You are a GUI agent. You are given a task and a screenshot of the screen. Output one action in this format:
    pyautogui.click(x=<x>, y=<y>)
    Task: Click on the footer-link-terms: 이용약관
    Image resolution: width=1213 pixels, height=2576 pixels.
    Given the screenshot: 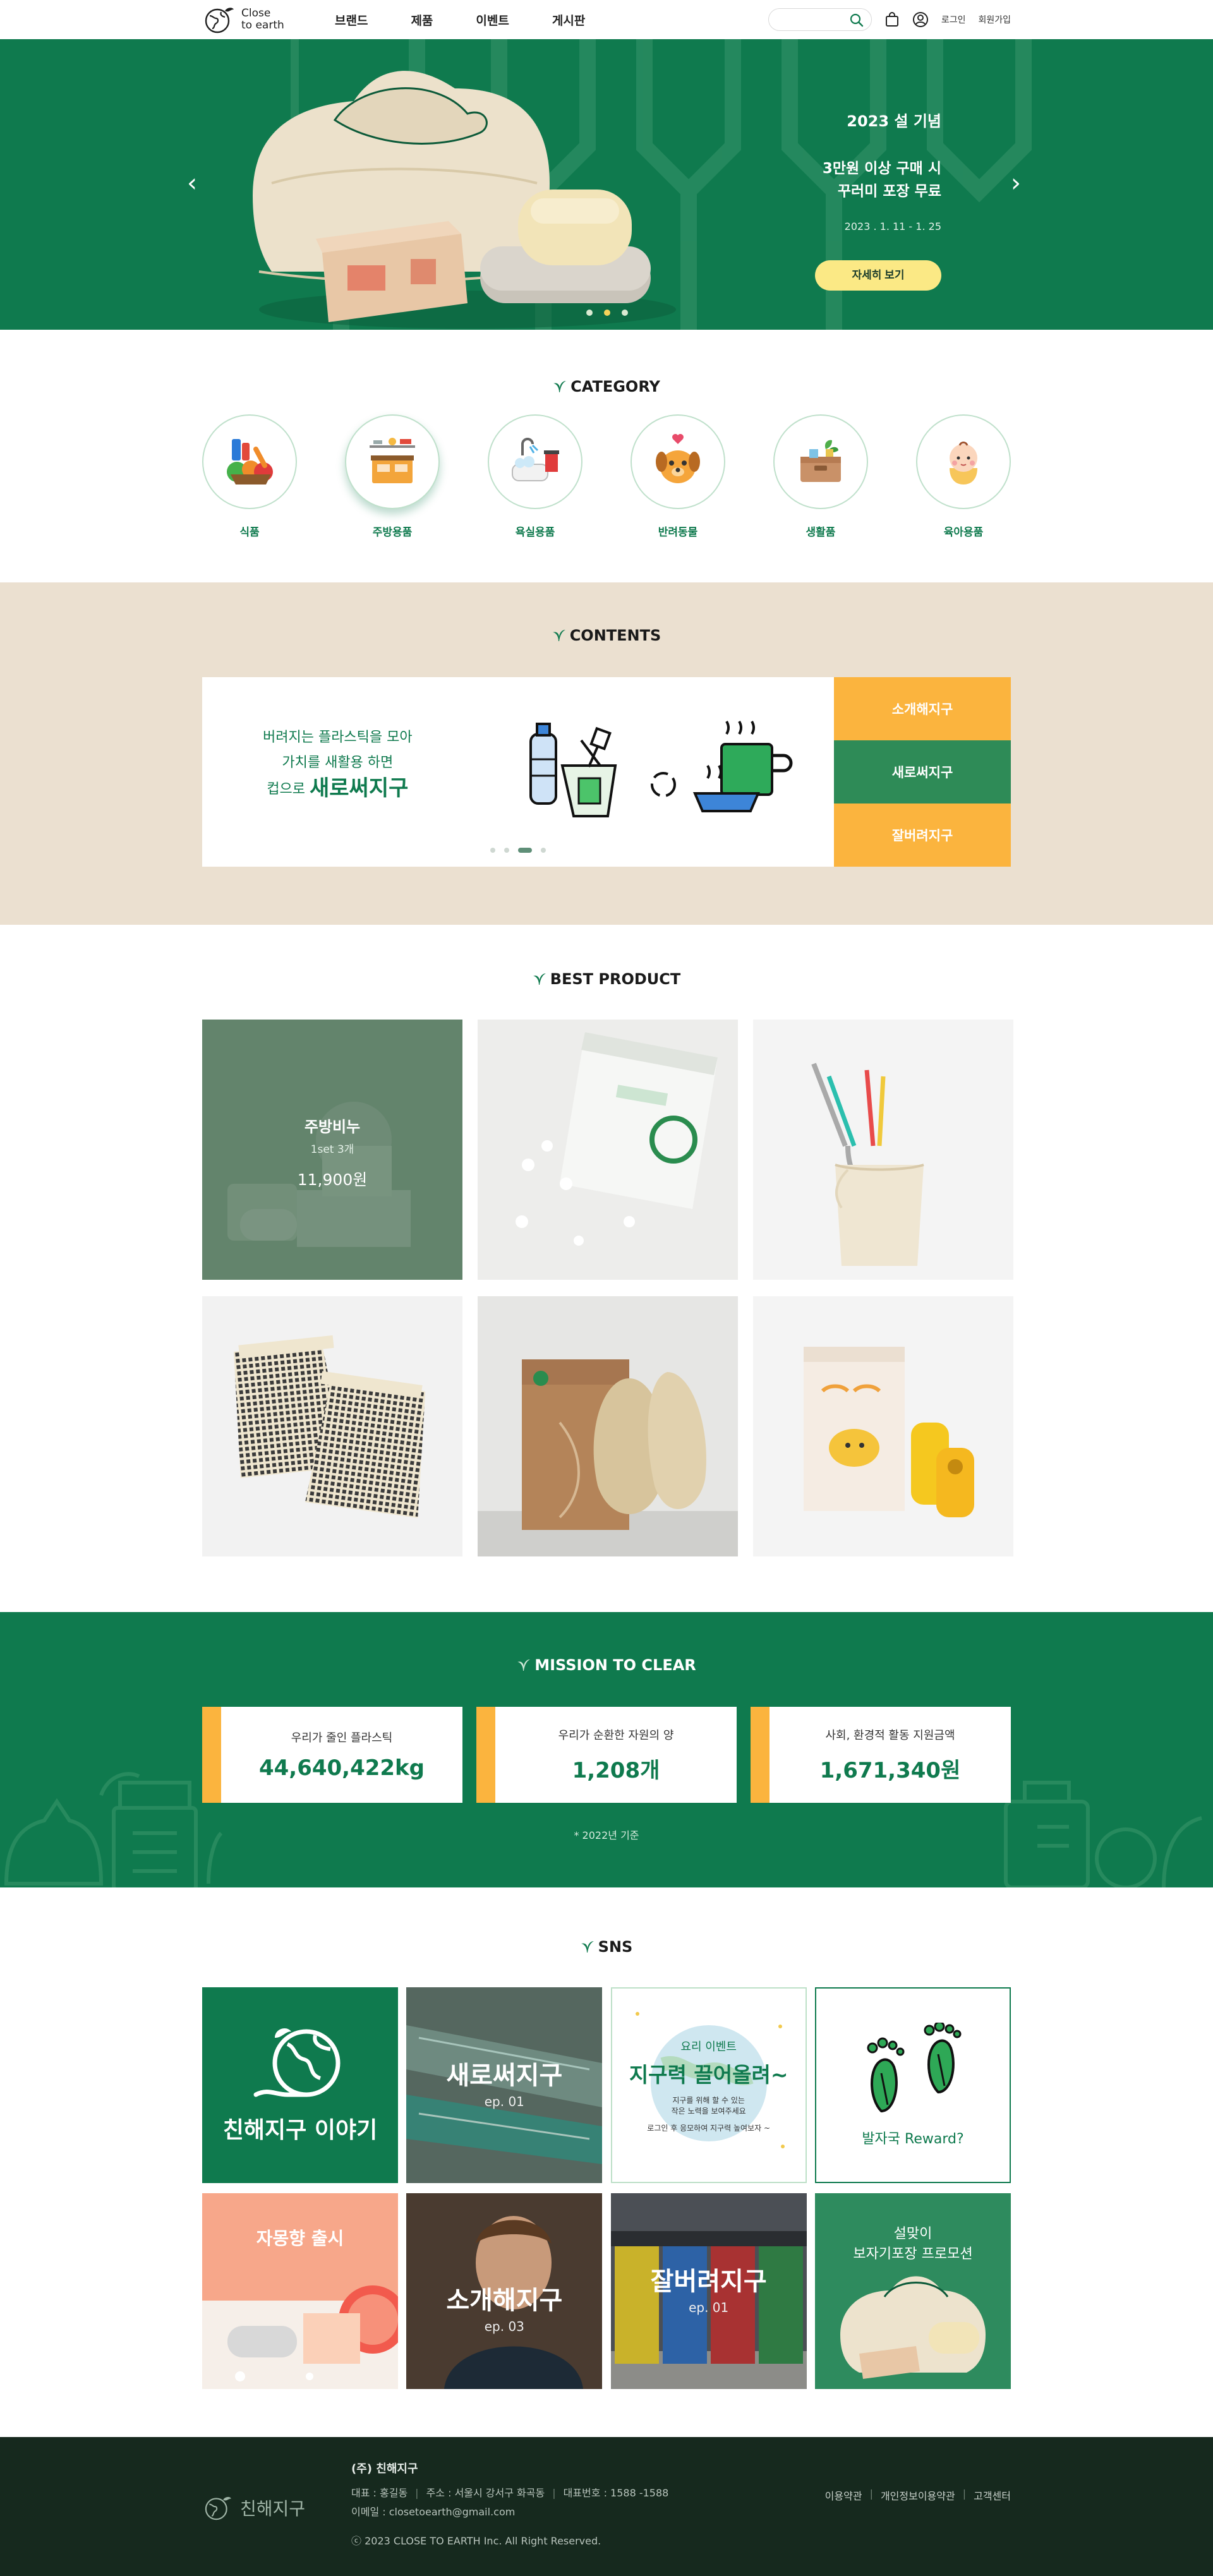 What is the action you would take?
    pyautogui.click(x=843, y=2495)
    